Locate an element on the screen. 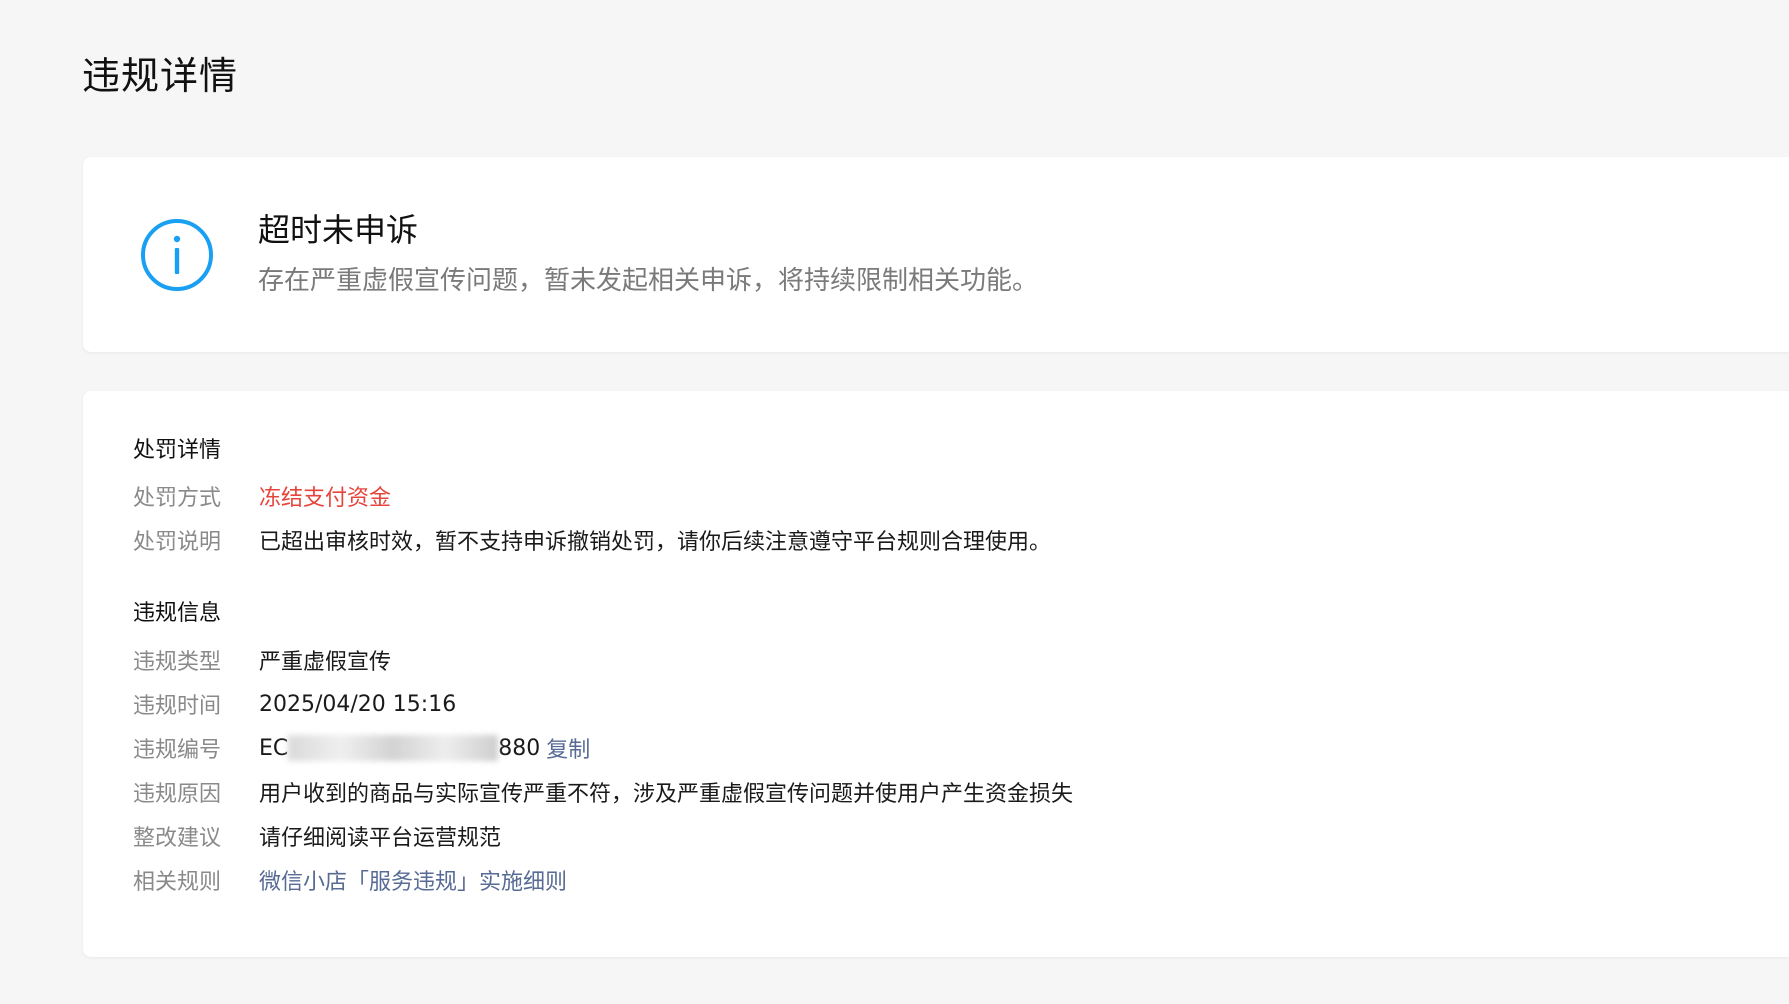 The image size is (1789, 1004). related-rule-label: 相关规则 is located at coordinates (177, 882).